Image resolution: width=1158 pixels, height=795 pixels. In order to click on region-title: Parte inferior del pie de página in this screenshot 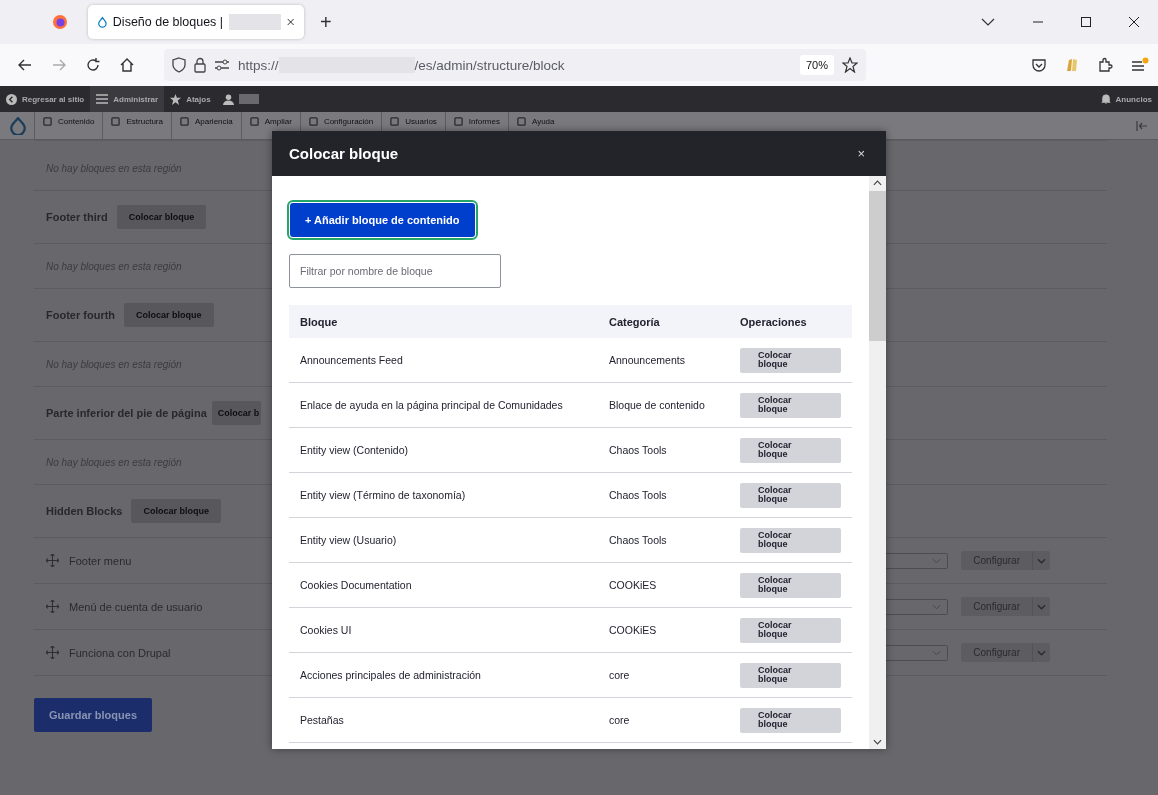, I will do `click(126, 413)`.